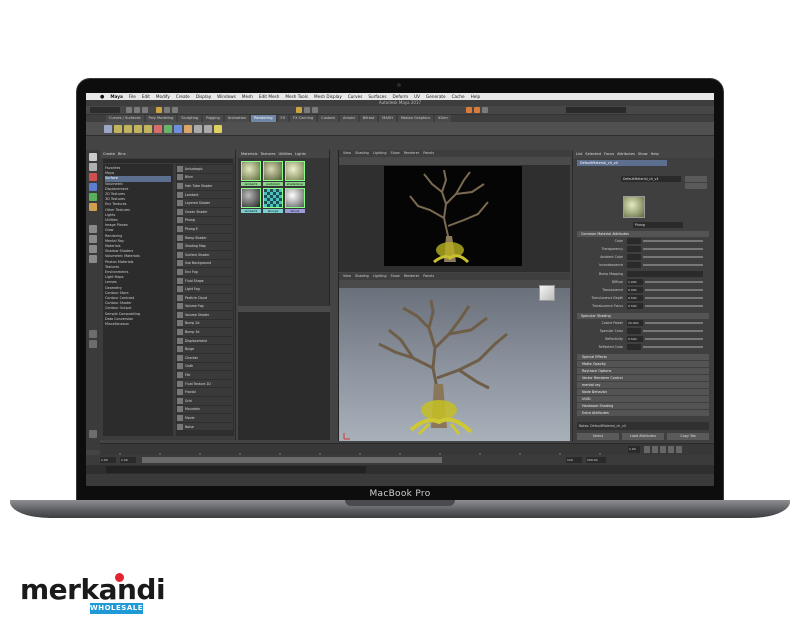 The image size is (800, 619). I want to click on node-item: Anisotropic, so click(205, 169).